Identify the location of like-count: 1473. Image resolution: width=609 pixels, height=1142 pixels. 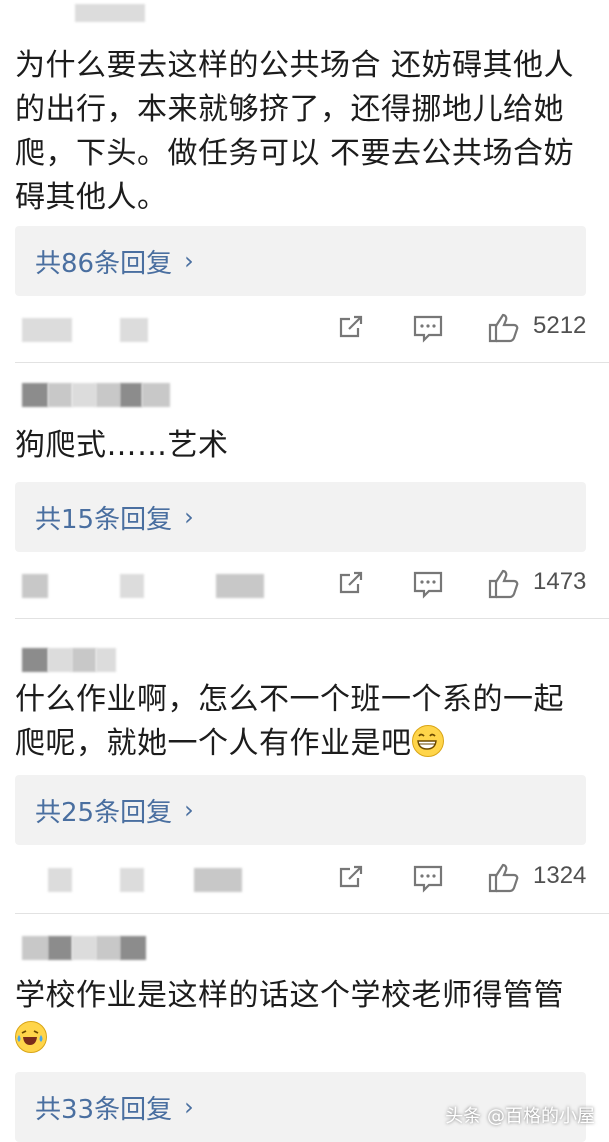
(560, 581).